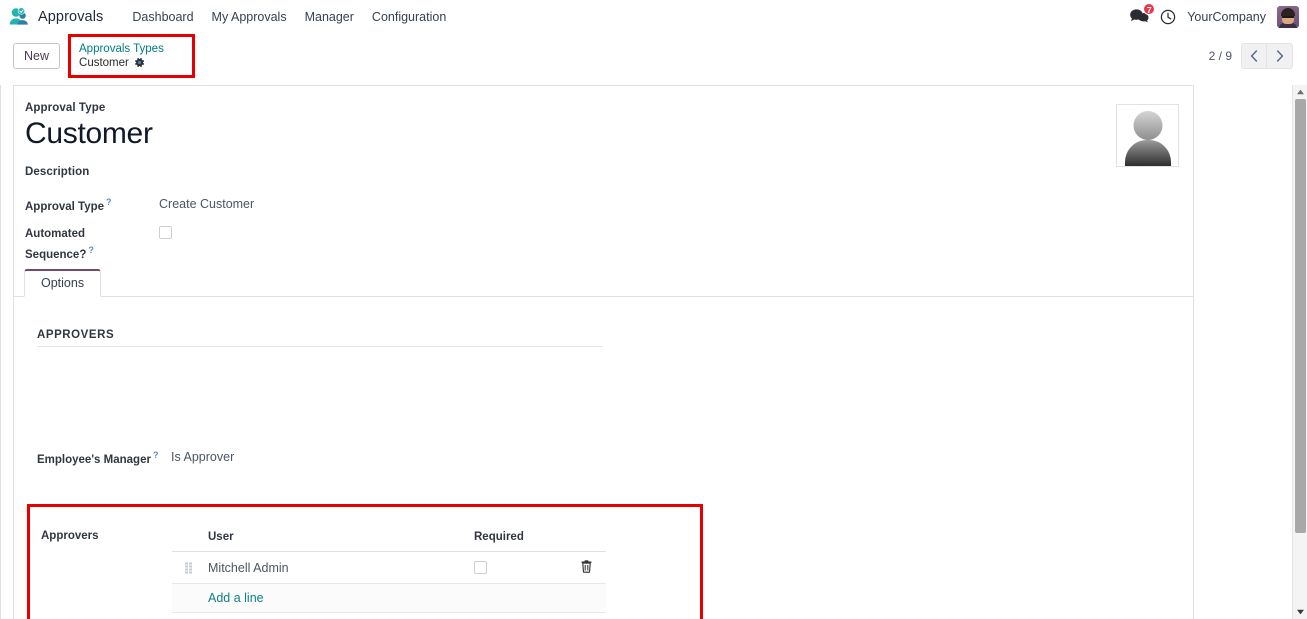  Describe the element at coordinates (1147, 153) in the screenshot. I see `avatar-placeholder-body` at that location.